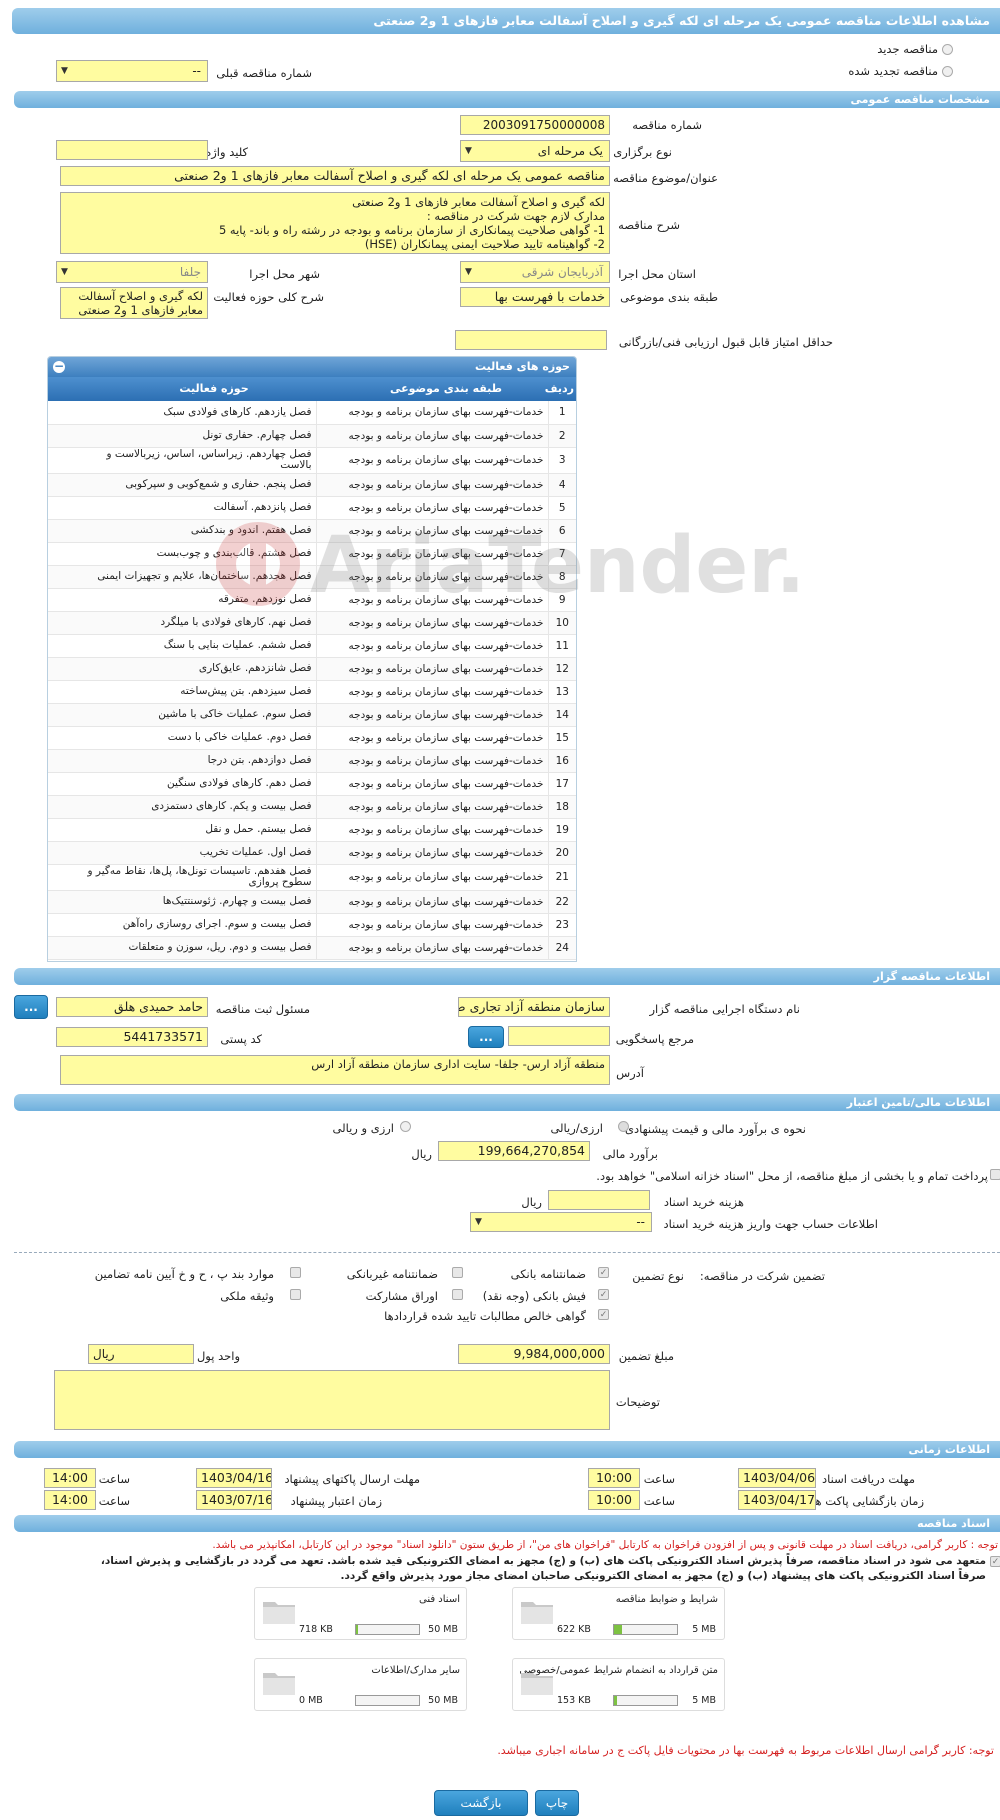 The width and height of the screenshot is (1000, 1820). I want to click on renewed-tender-radio, so click(947, 71).